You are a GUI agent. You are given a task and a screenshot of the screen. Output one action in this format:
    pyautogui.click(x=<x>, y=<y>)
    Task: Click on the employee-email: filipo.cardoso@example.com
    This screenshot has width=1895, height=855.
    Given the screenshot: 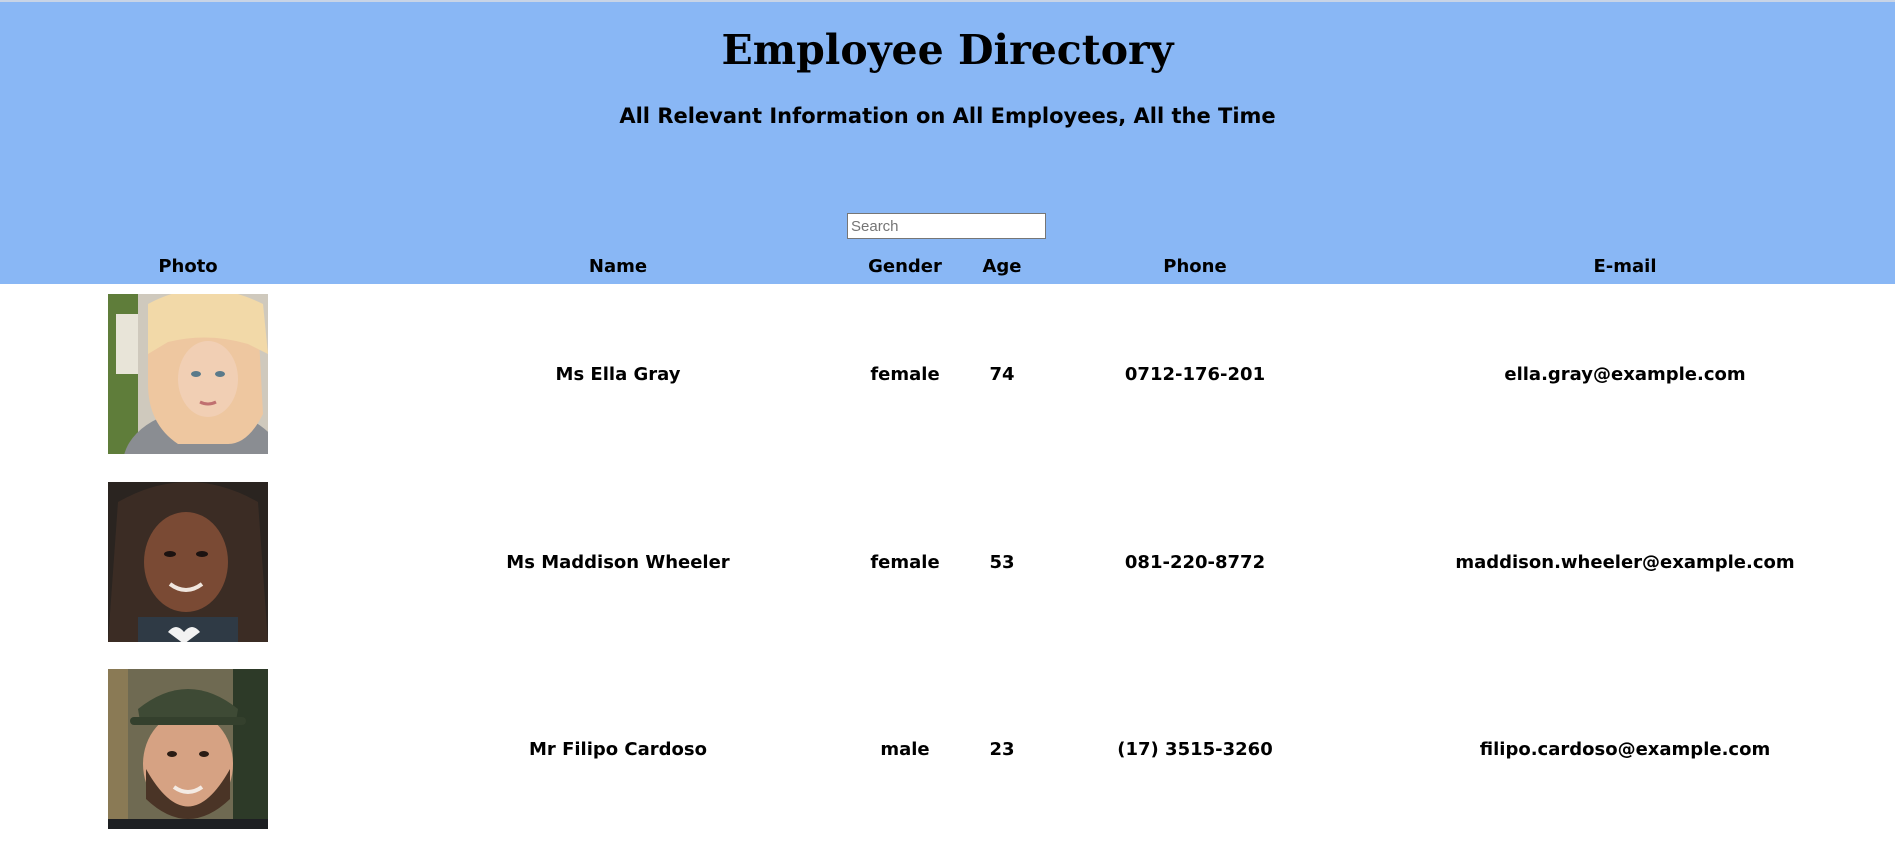 What is the action you would take?
    pyautogui.click(x=1625, y=749)
    